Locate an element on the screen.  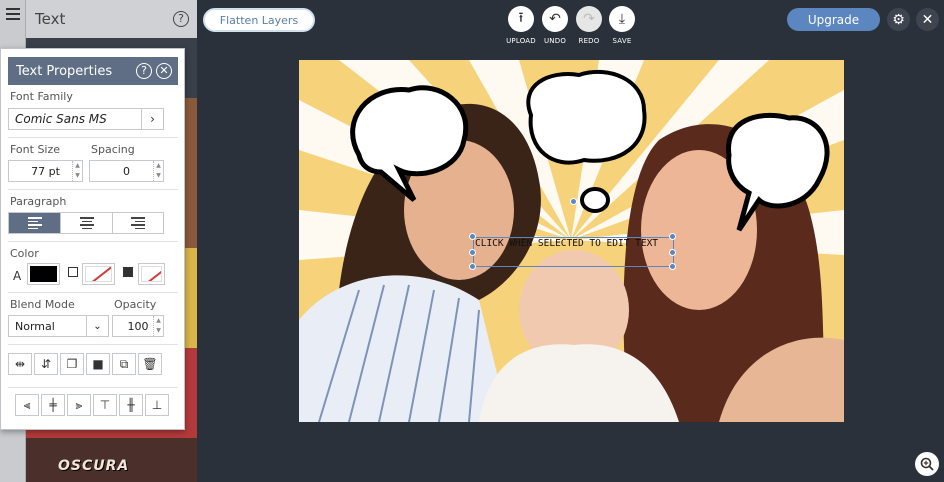
align-h-center-icon: ╪ is located at coordinates (53, 405).